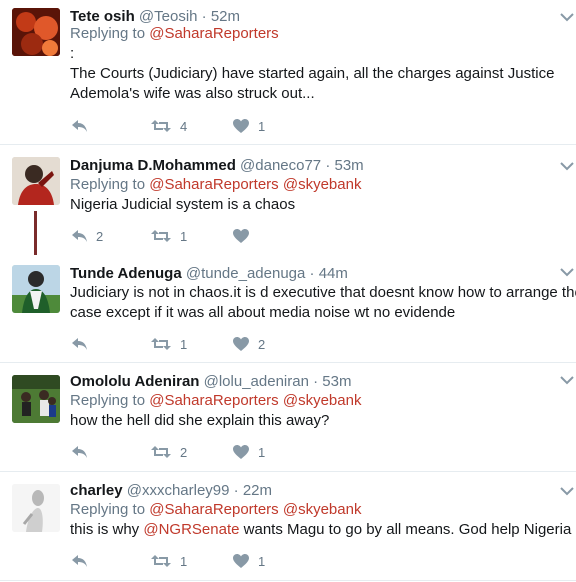  Describe the element at coordinates (200, 420) in the screenshot. I see `tweet-text-line: how the hell did she explain this away?` at that location.